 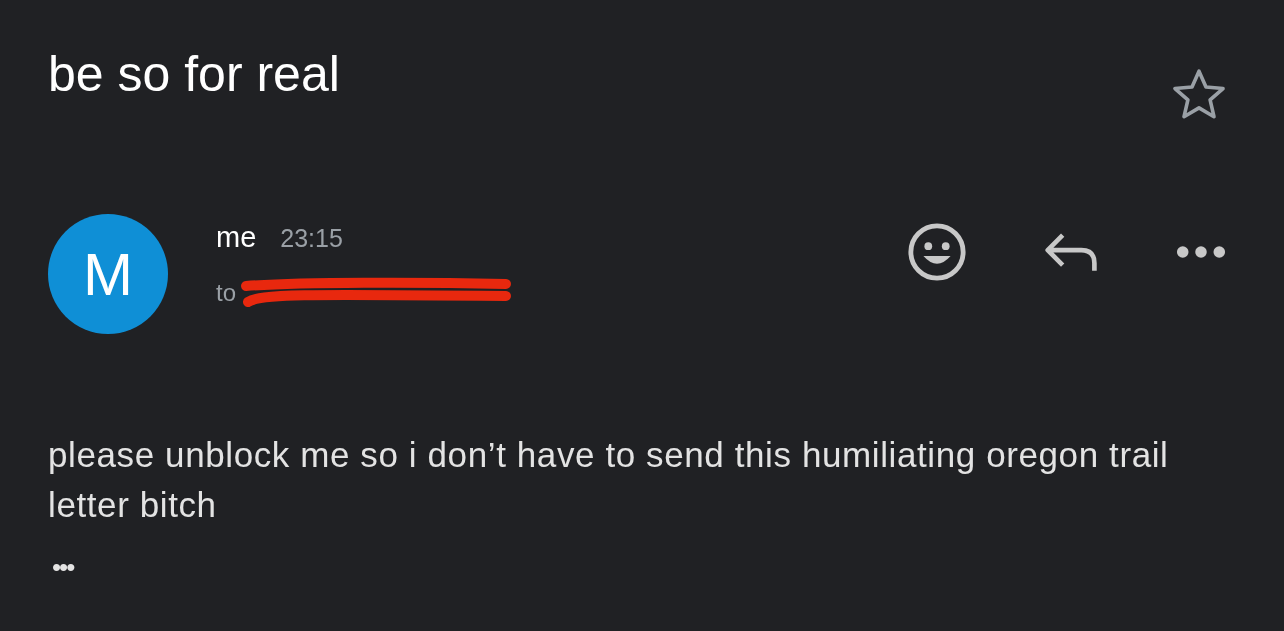 What do you see at coordinates (194, 74) in the screenshot?
I see `email-subject: be so for real` at bounding box center [194, 74].